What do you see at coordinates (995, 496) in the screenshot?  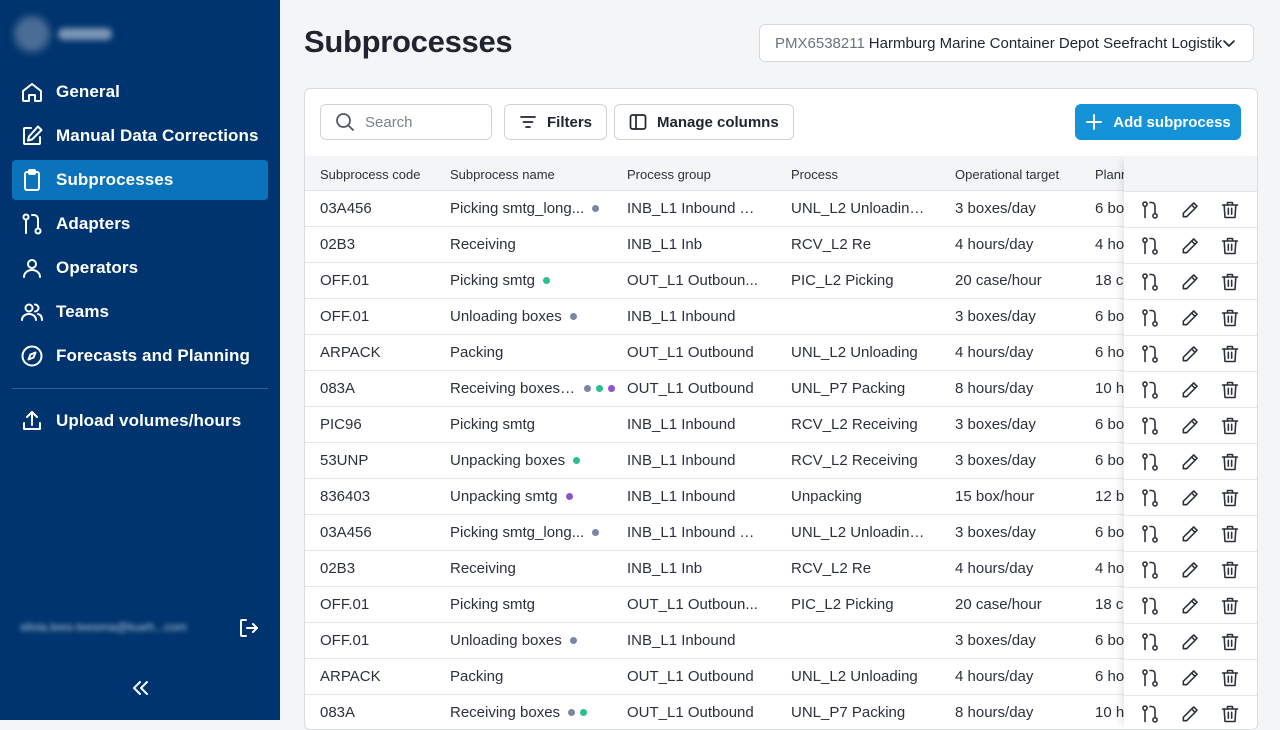 I see `operational-target: 15 box/hour` at bounding box center [995, 496].